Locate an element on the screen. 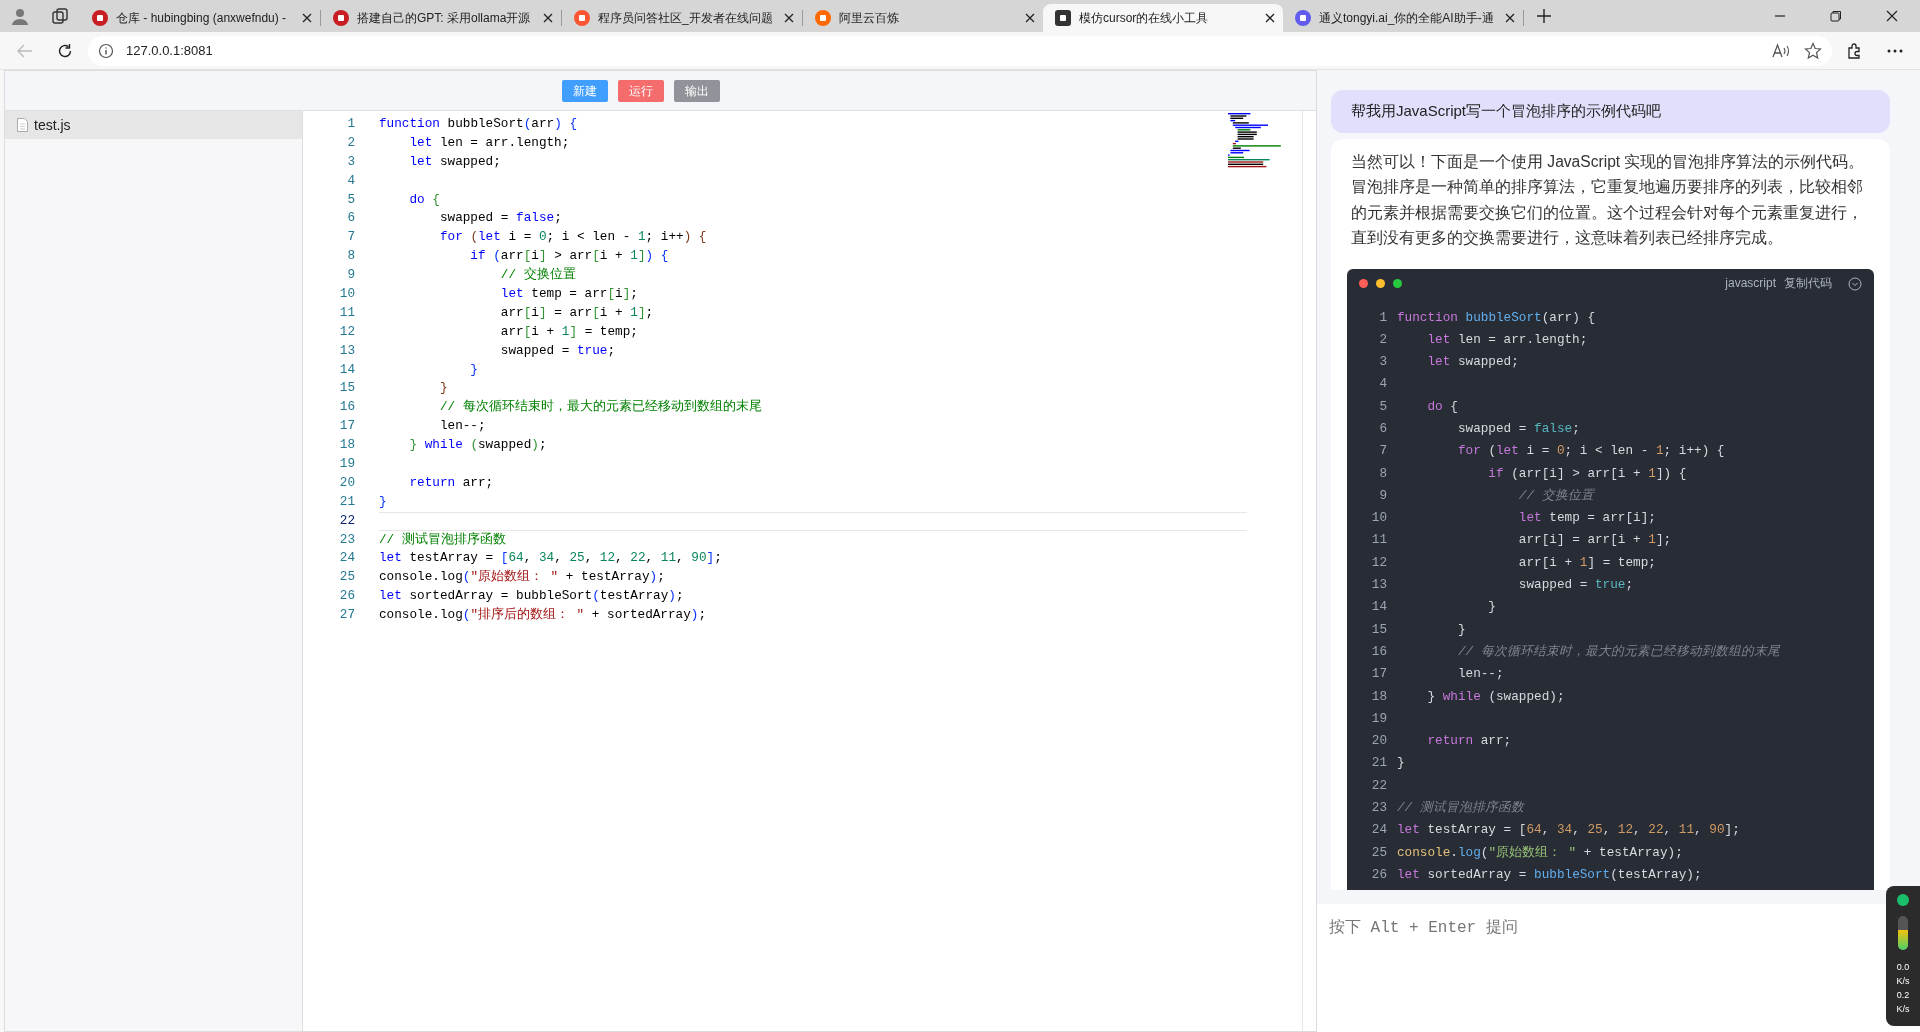 The width and height of the screenshot is (1920, 1032). line-number: 4 is located at coordinates (350, 180).